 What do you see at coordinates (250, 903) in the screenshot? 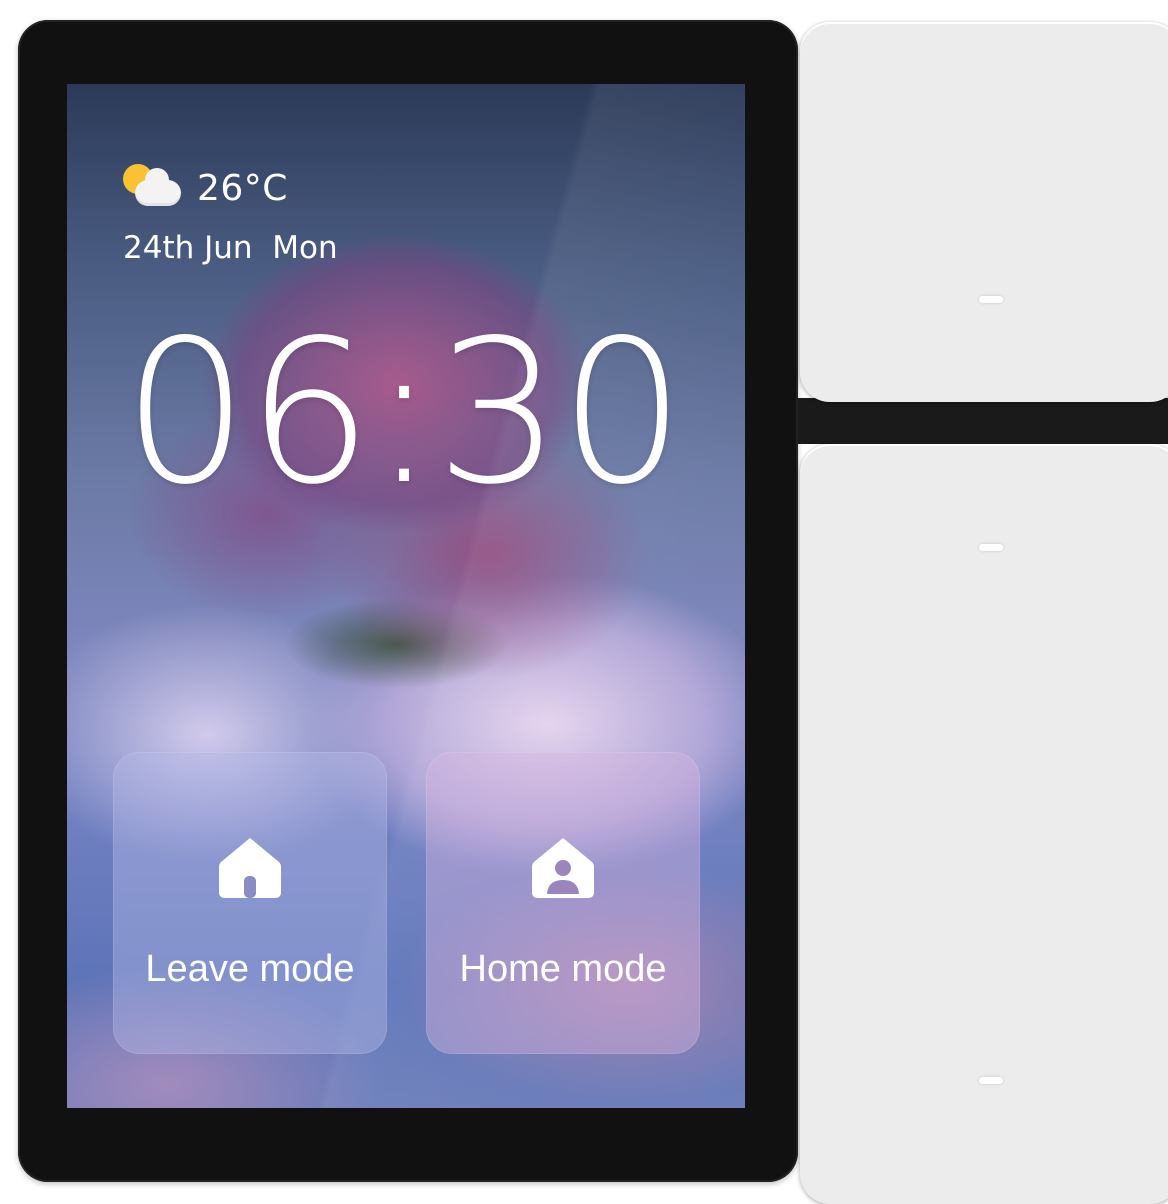
I see `leave-mode-button: Leave mode` at bounding box center [250, 903].